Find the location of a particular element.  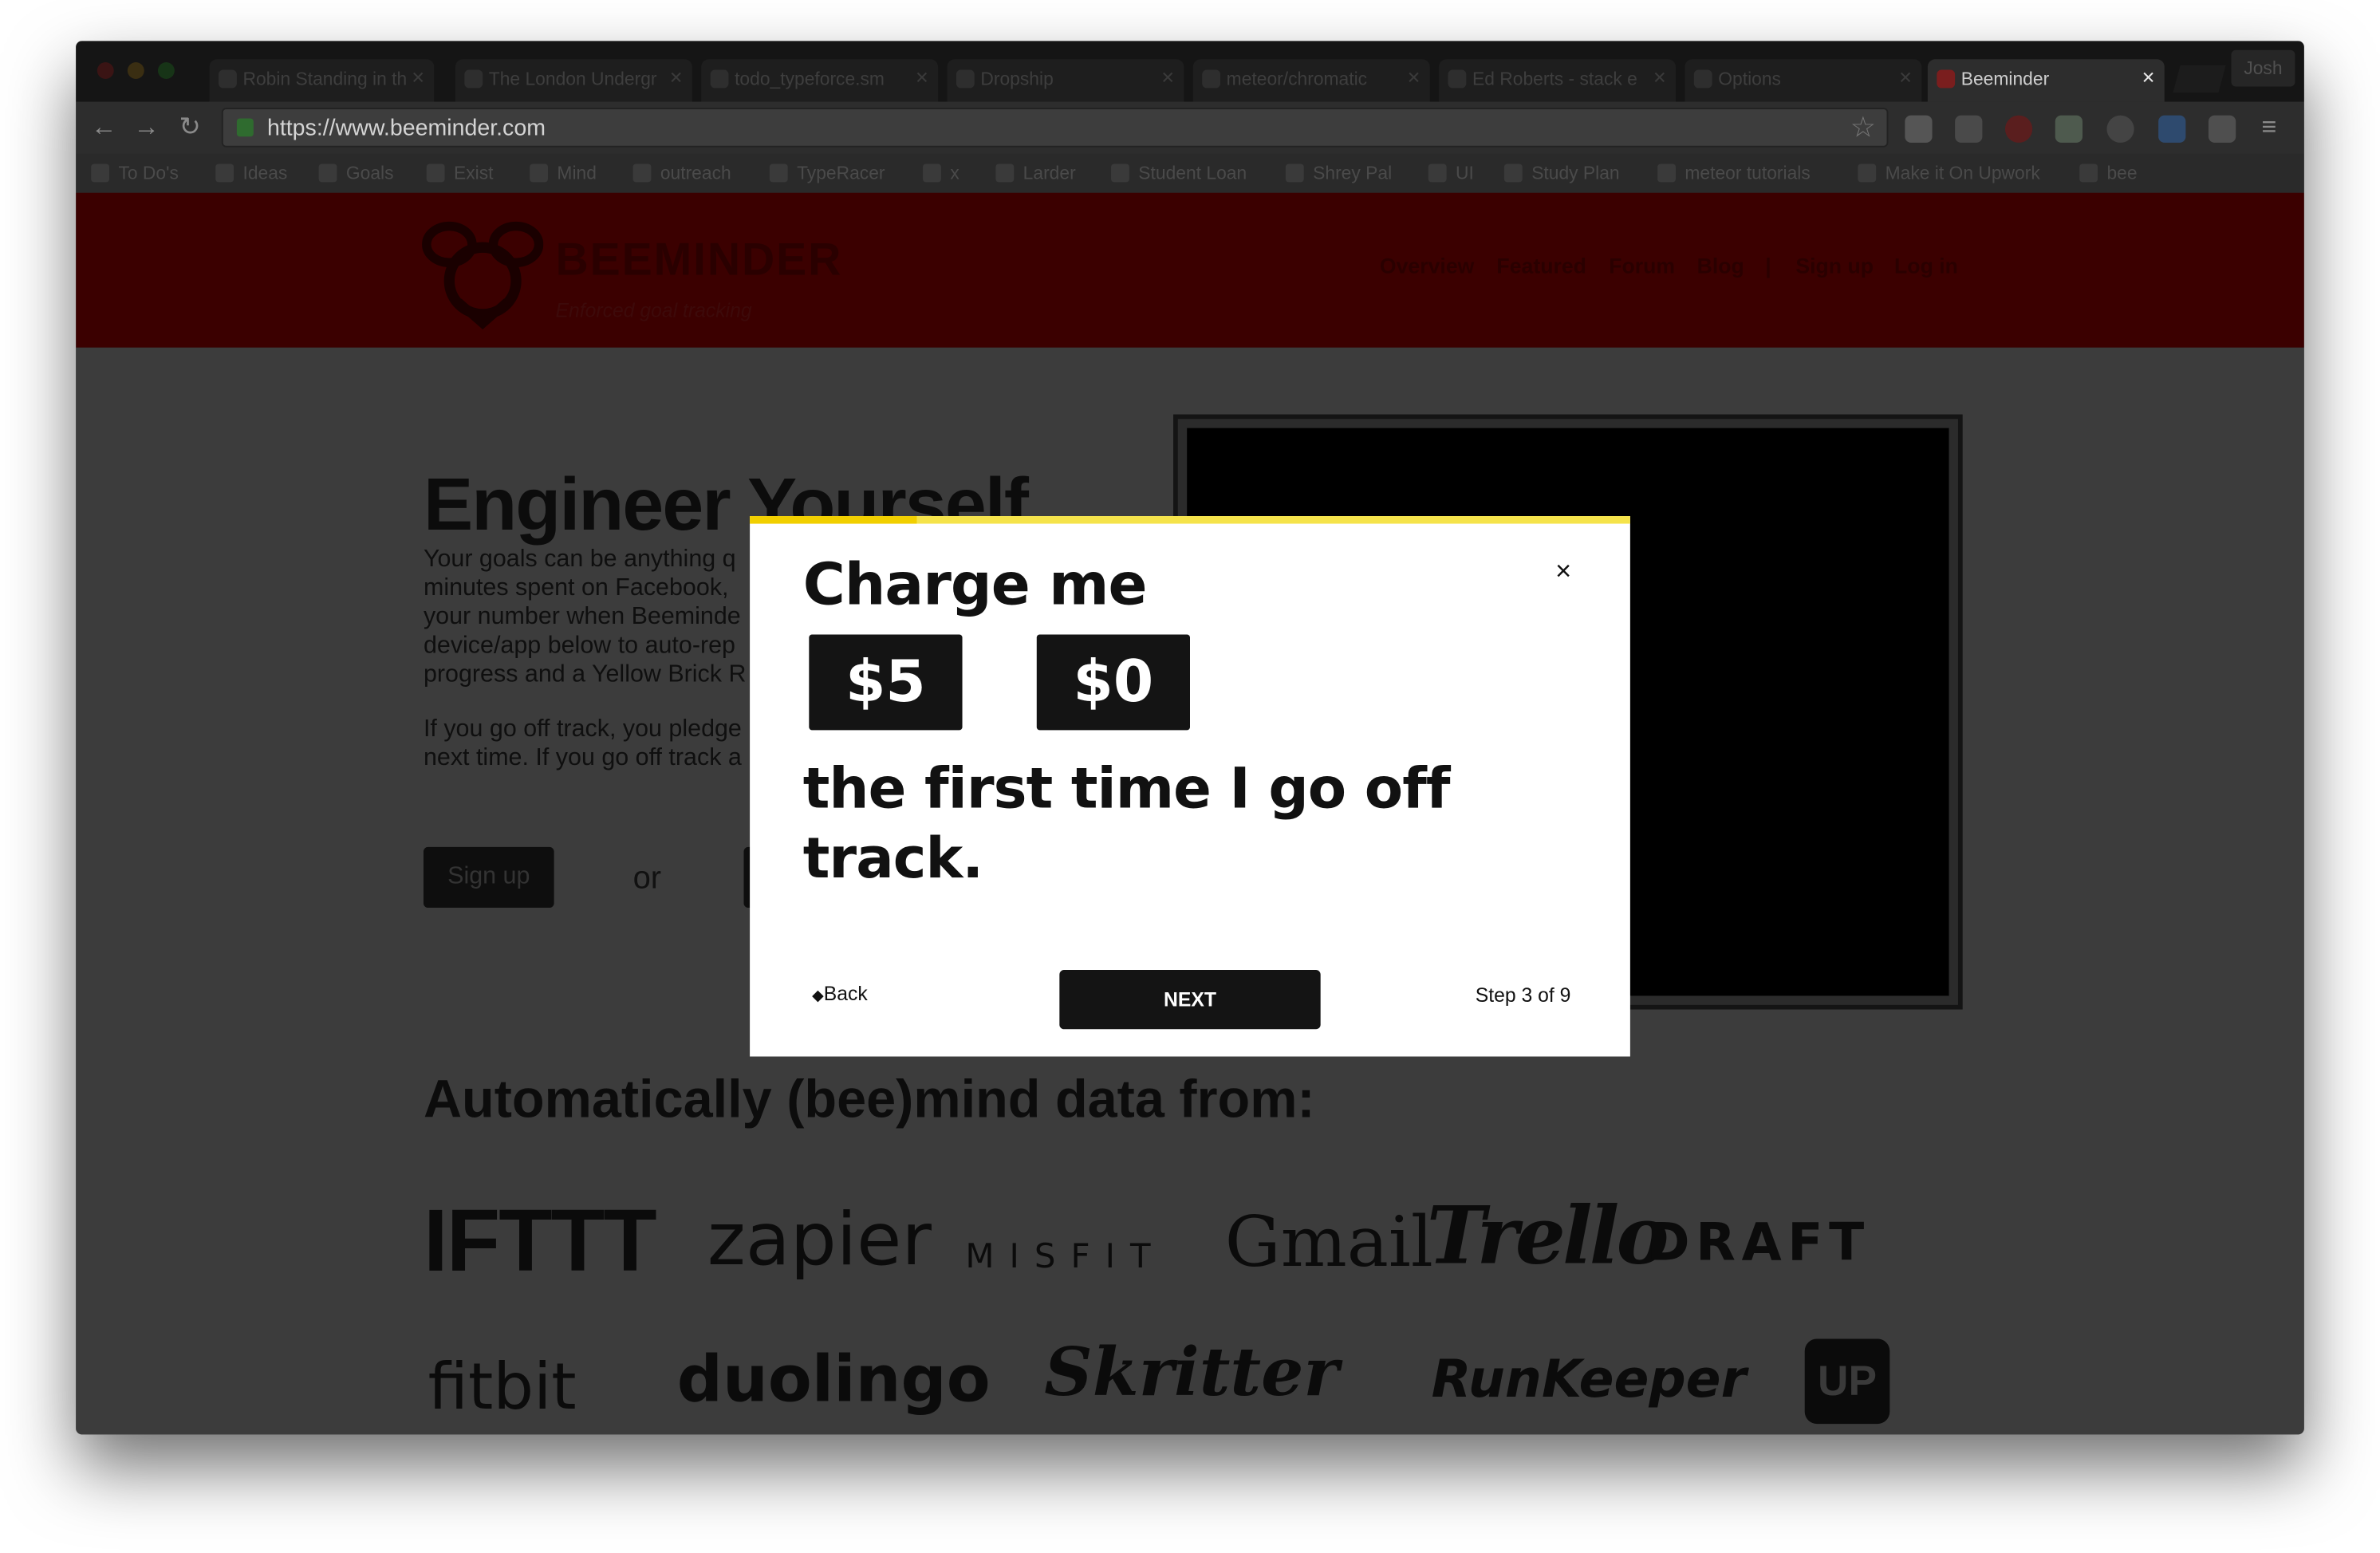

bookmark-item: bee is located at coordinates (2108, 173).